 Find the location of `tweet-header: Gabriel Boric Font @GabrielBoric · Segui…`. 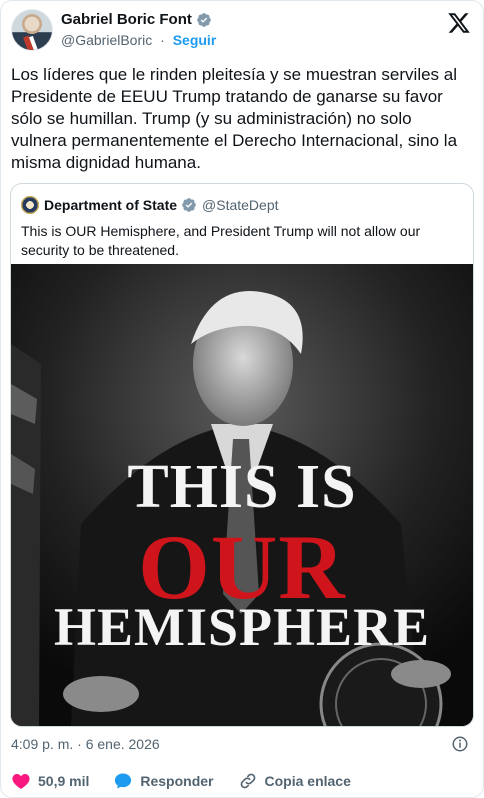

tweet-header: Gabriel Boric Font @GabrielBoric · Segui… is located at coordinates (242, 31).